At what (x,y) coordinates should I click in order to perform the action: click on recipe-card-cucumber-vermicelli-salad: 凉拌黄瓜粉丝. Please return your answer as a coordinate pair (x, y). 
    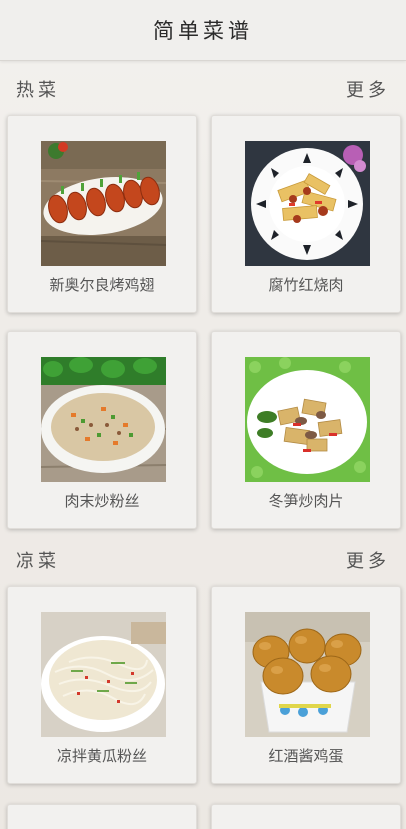
    Looking at the image, I should click on (102, 685).